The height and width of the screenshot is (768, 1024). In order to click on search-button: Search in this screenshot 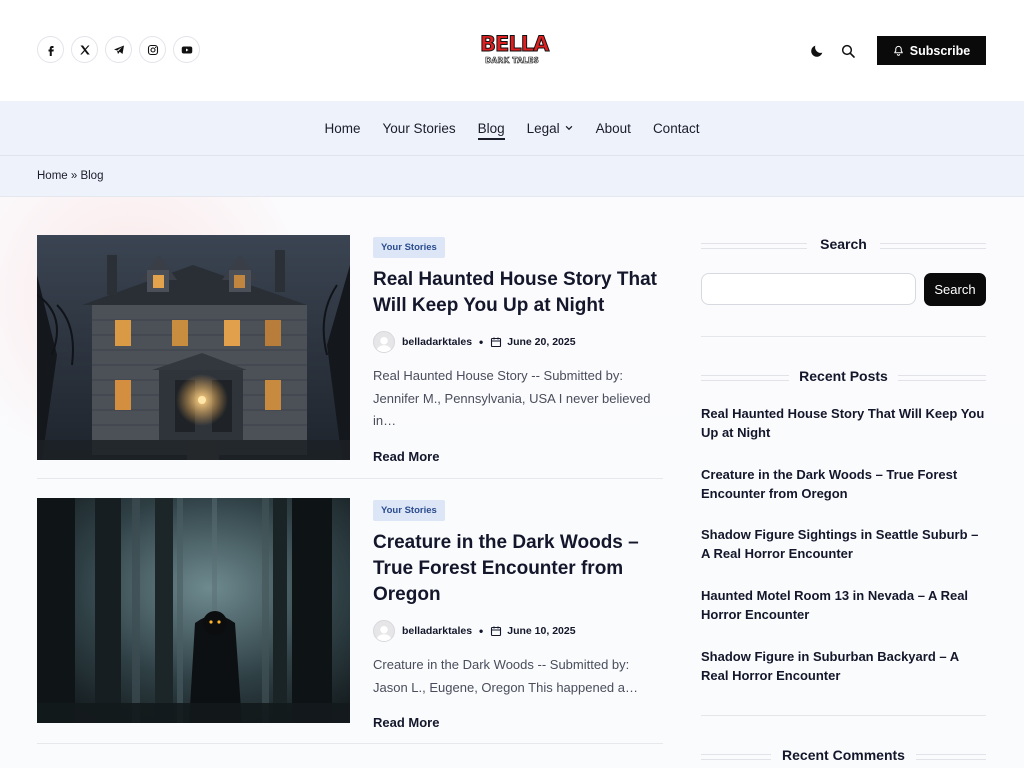, I will do `click(955, 289)`.